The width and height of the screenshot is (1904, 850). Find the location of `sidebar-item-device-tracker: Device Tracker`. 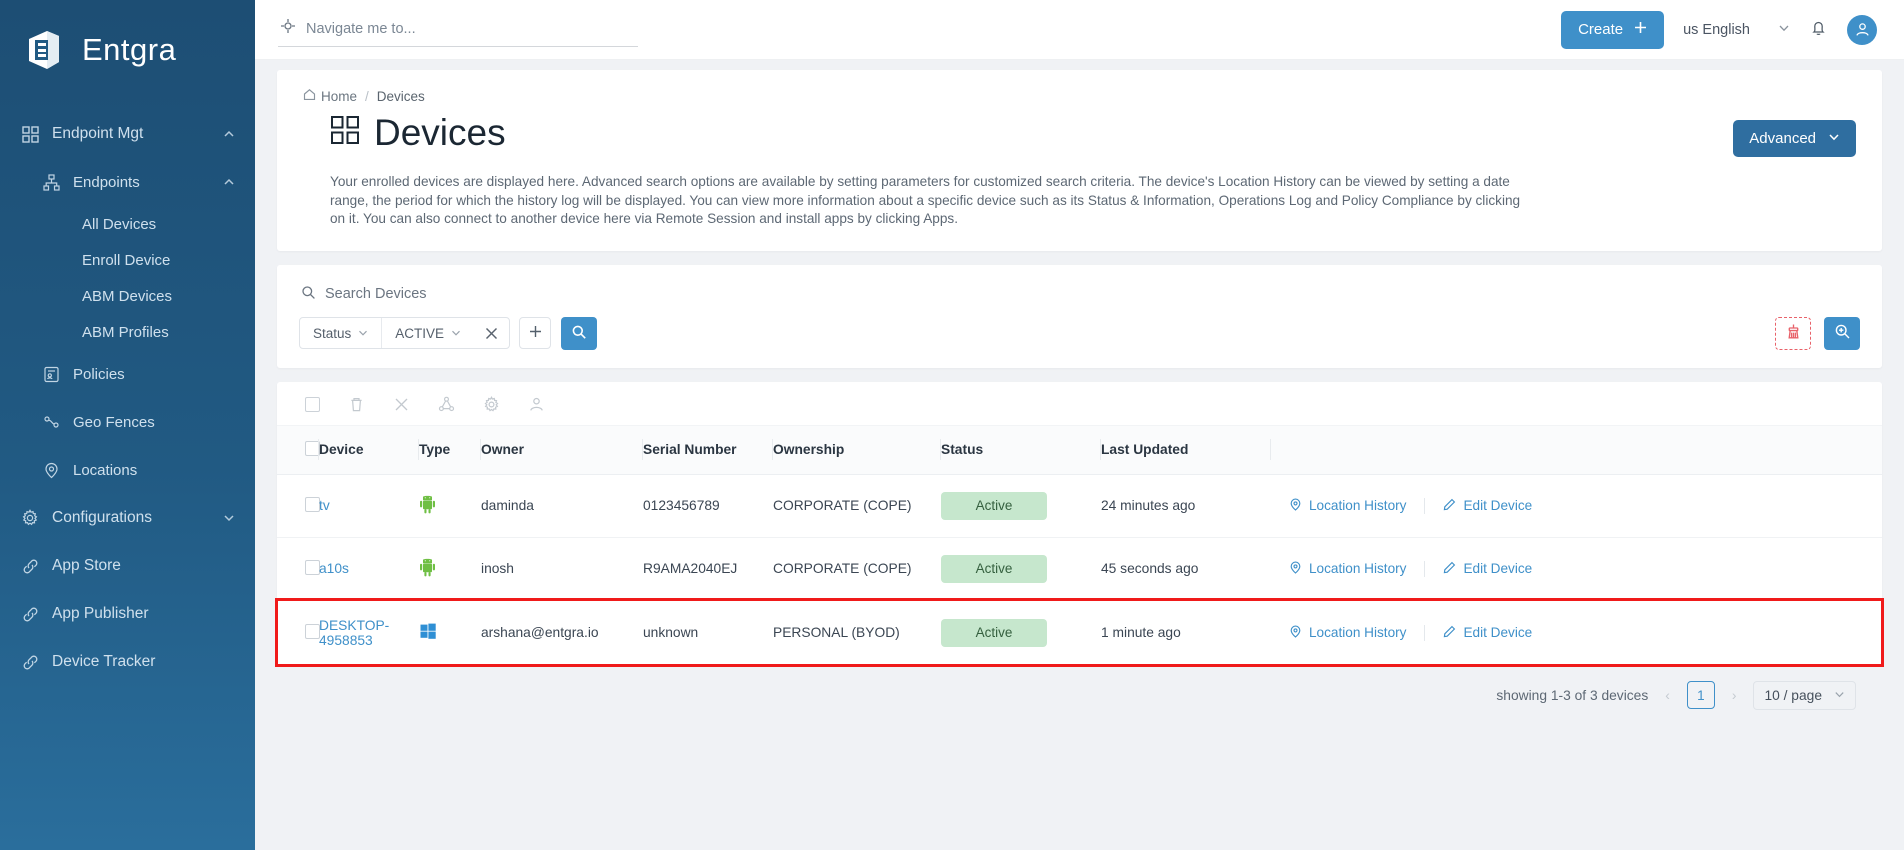

sidebar-item-device-tracker: Device Tracker is located at coordinates (127, 662).